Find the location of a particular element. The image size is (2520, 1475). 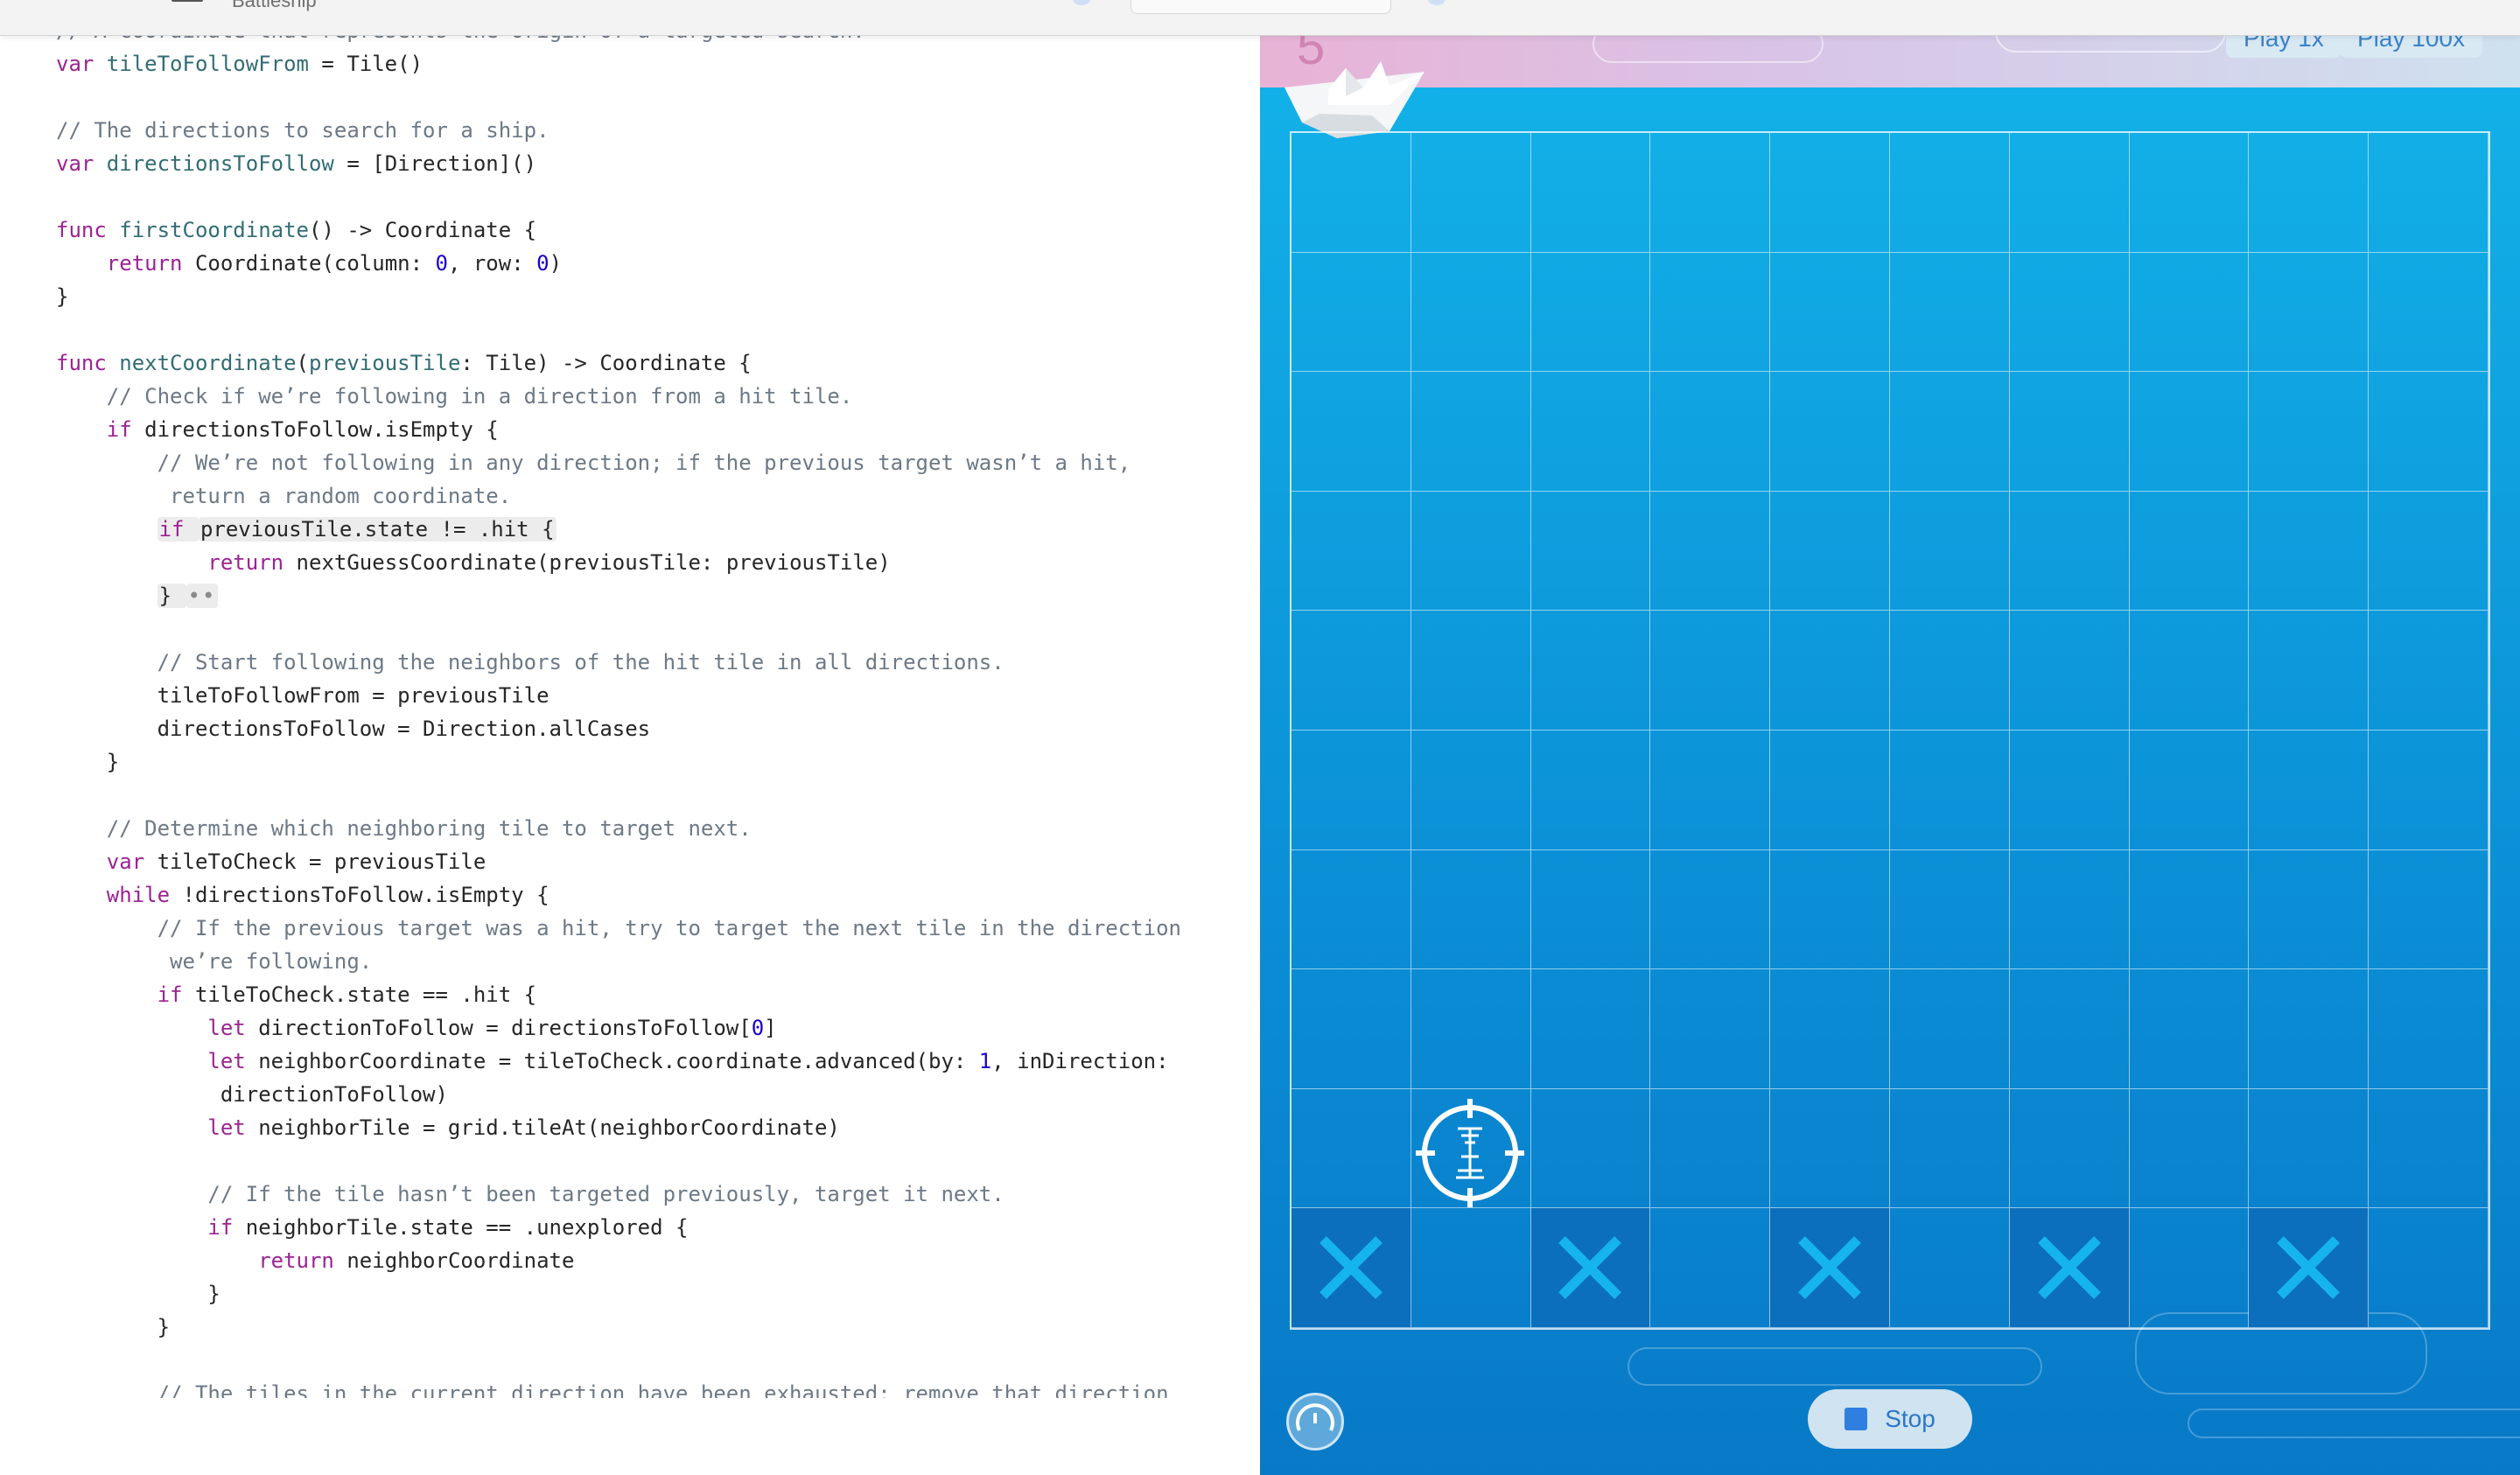

board-cell-r2-c1 is located at coordinates (1470, 432).